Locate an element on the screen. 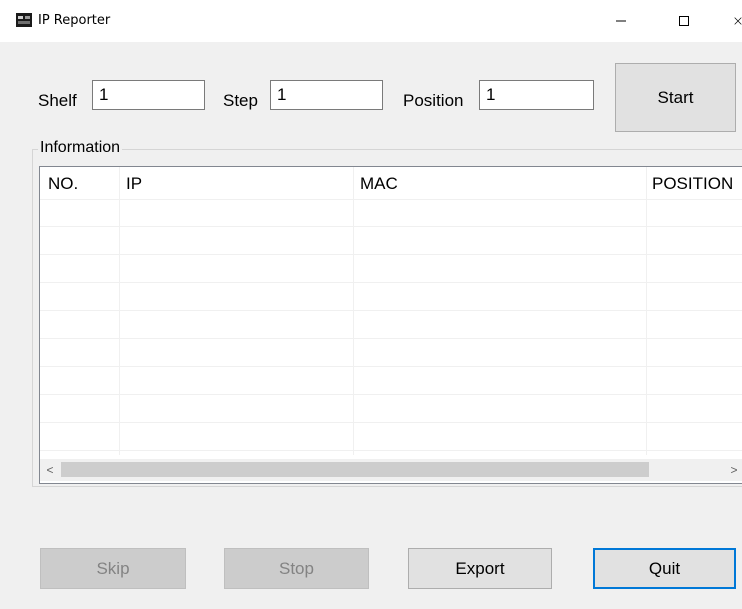  chevron-left-icon: < is located at coordinates (50, 470).